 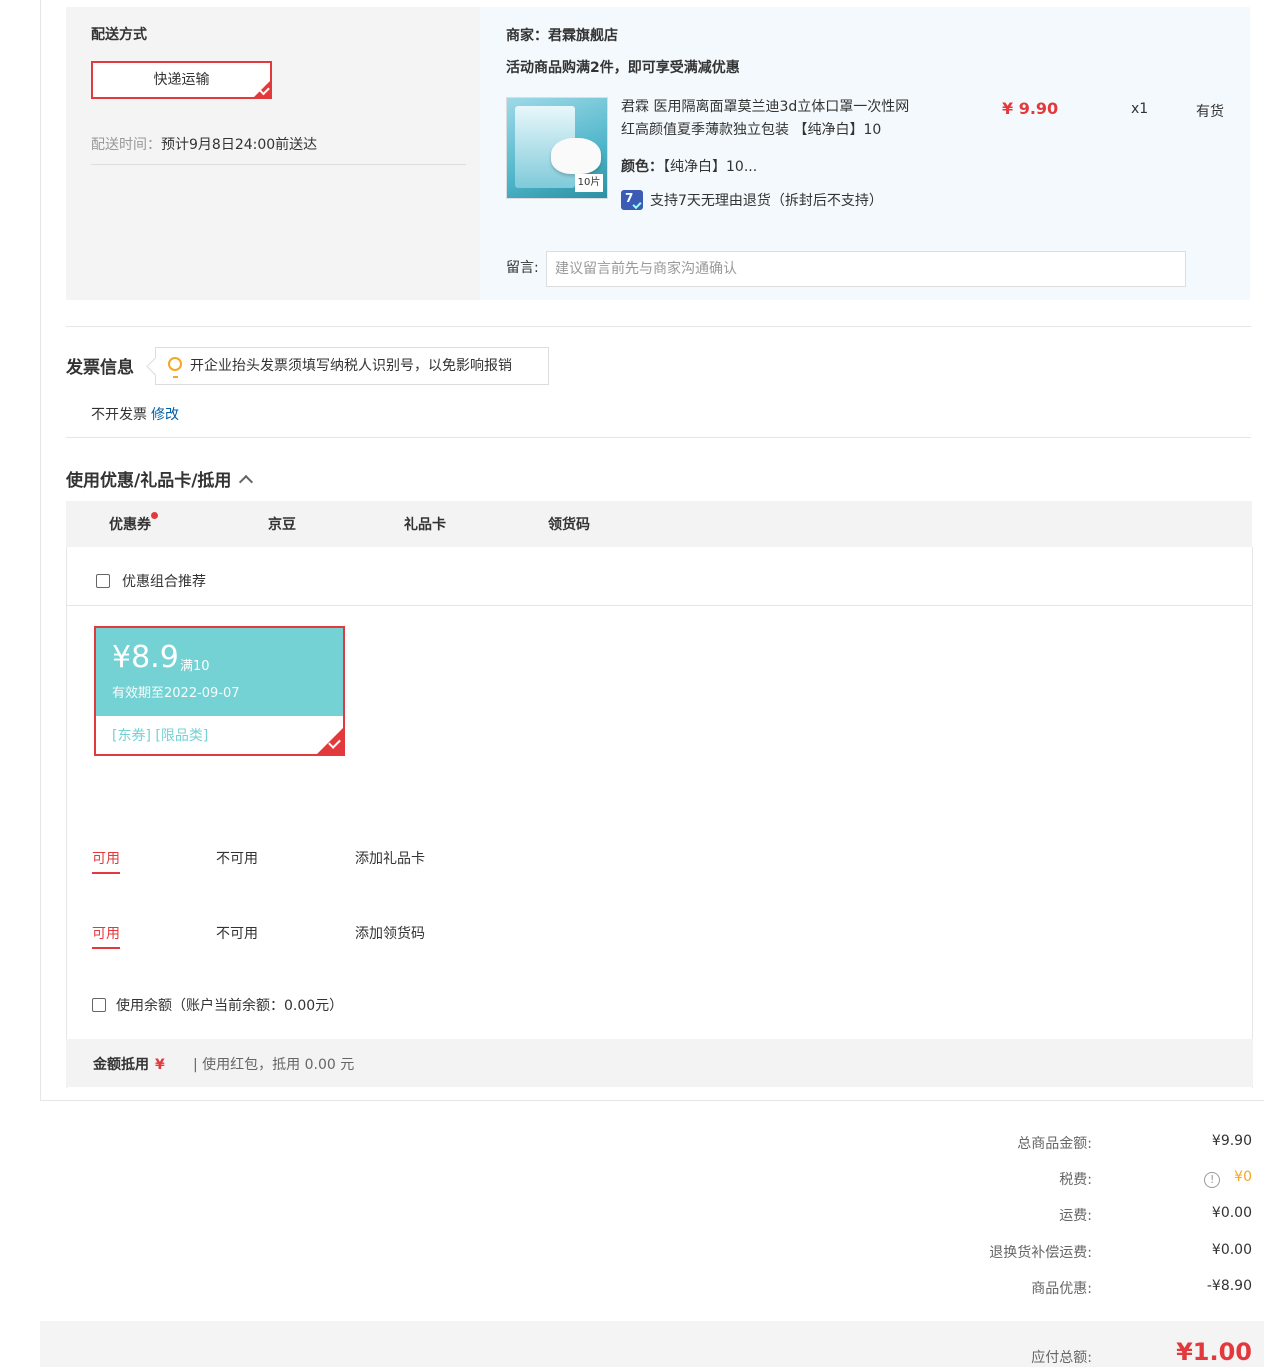 I want to click on discount-section-title: 使用优惠/礼品卡/抵用, so click(x=149, y=481).